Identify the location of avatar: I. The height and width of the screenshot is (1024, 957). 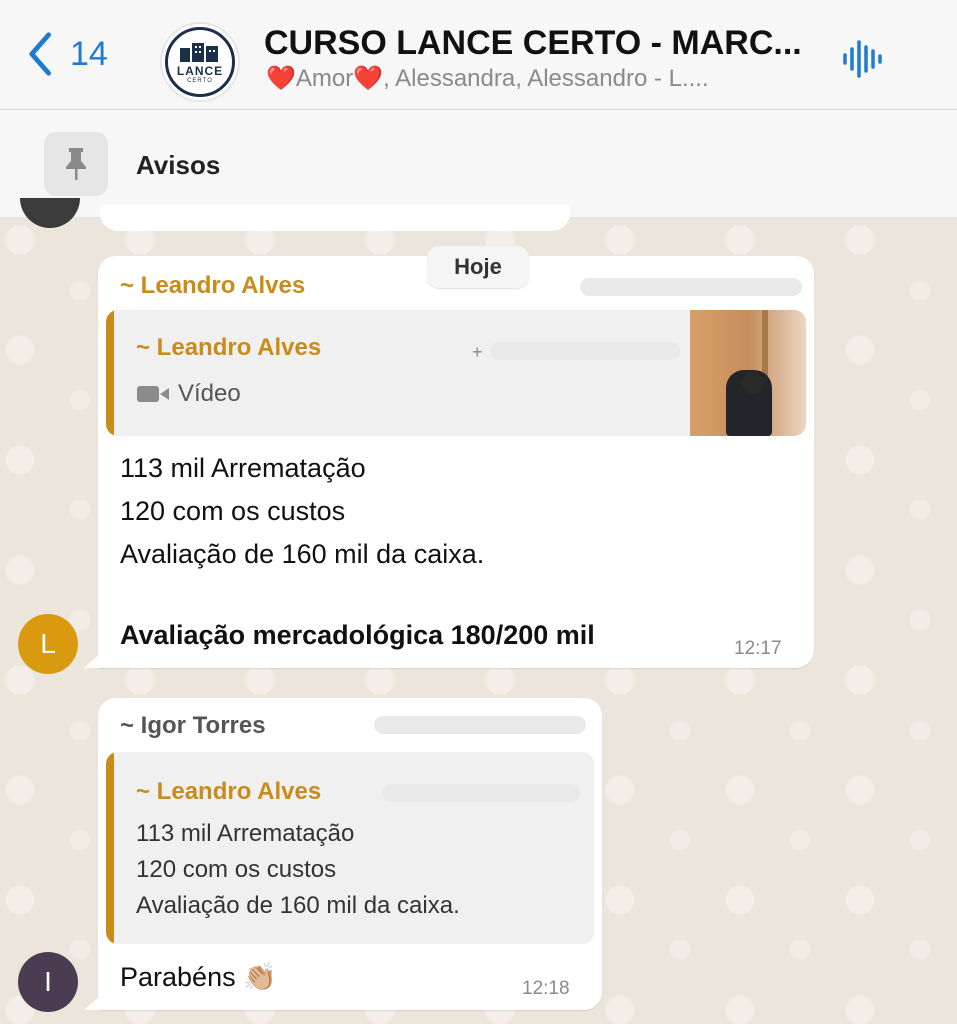
(48, 982).